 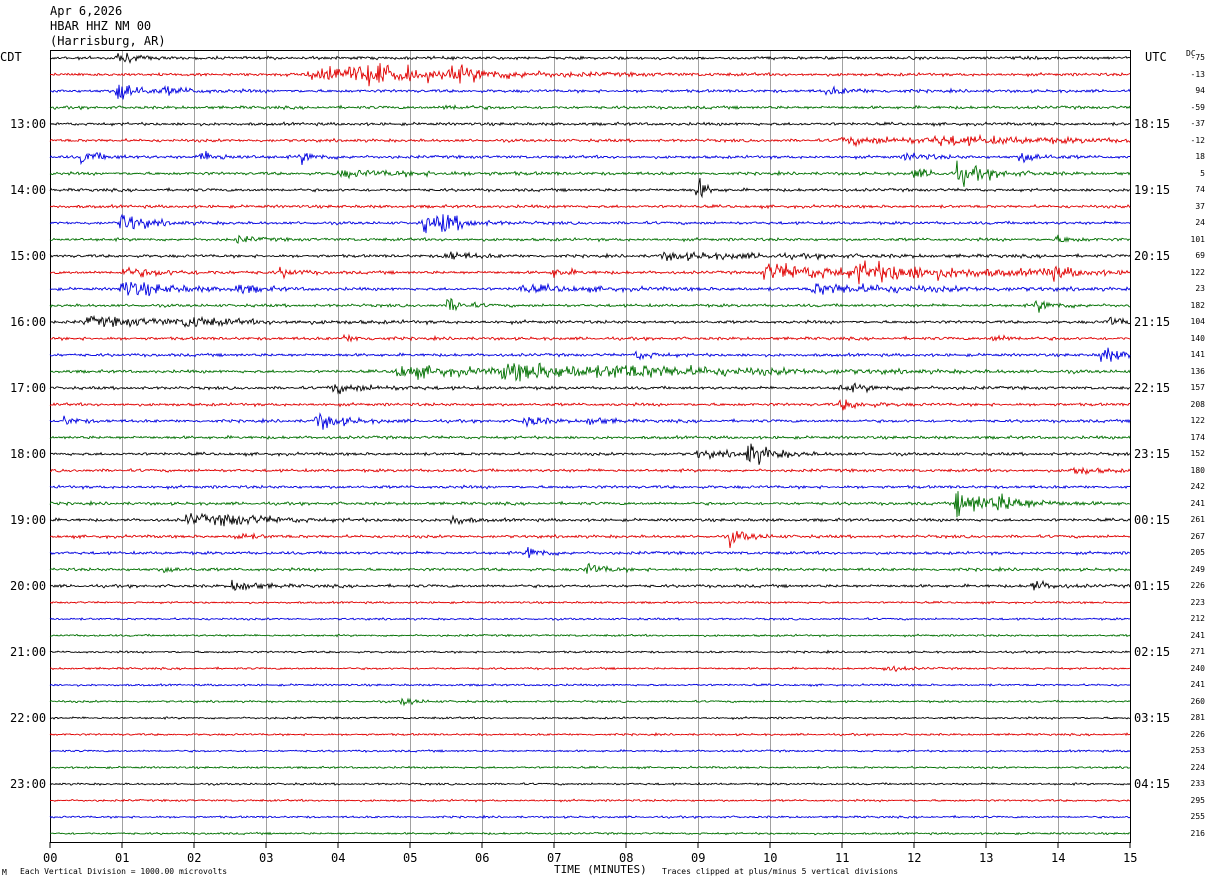 I want to click on utc-hour-label: 22:15, so click(x=1152, y=388).